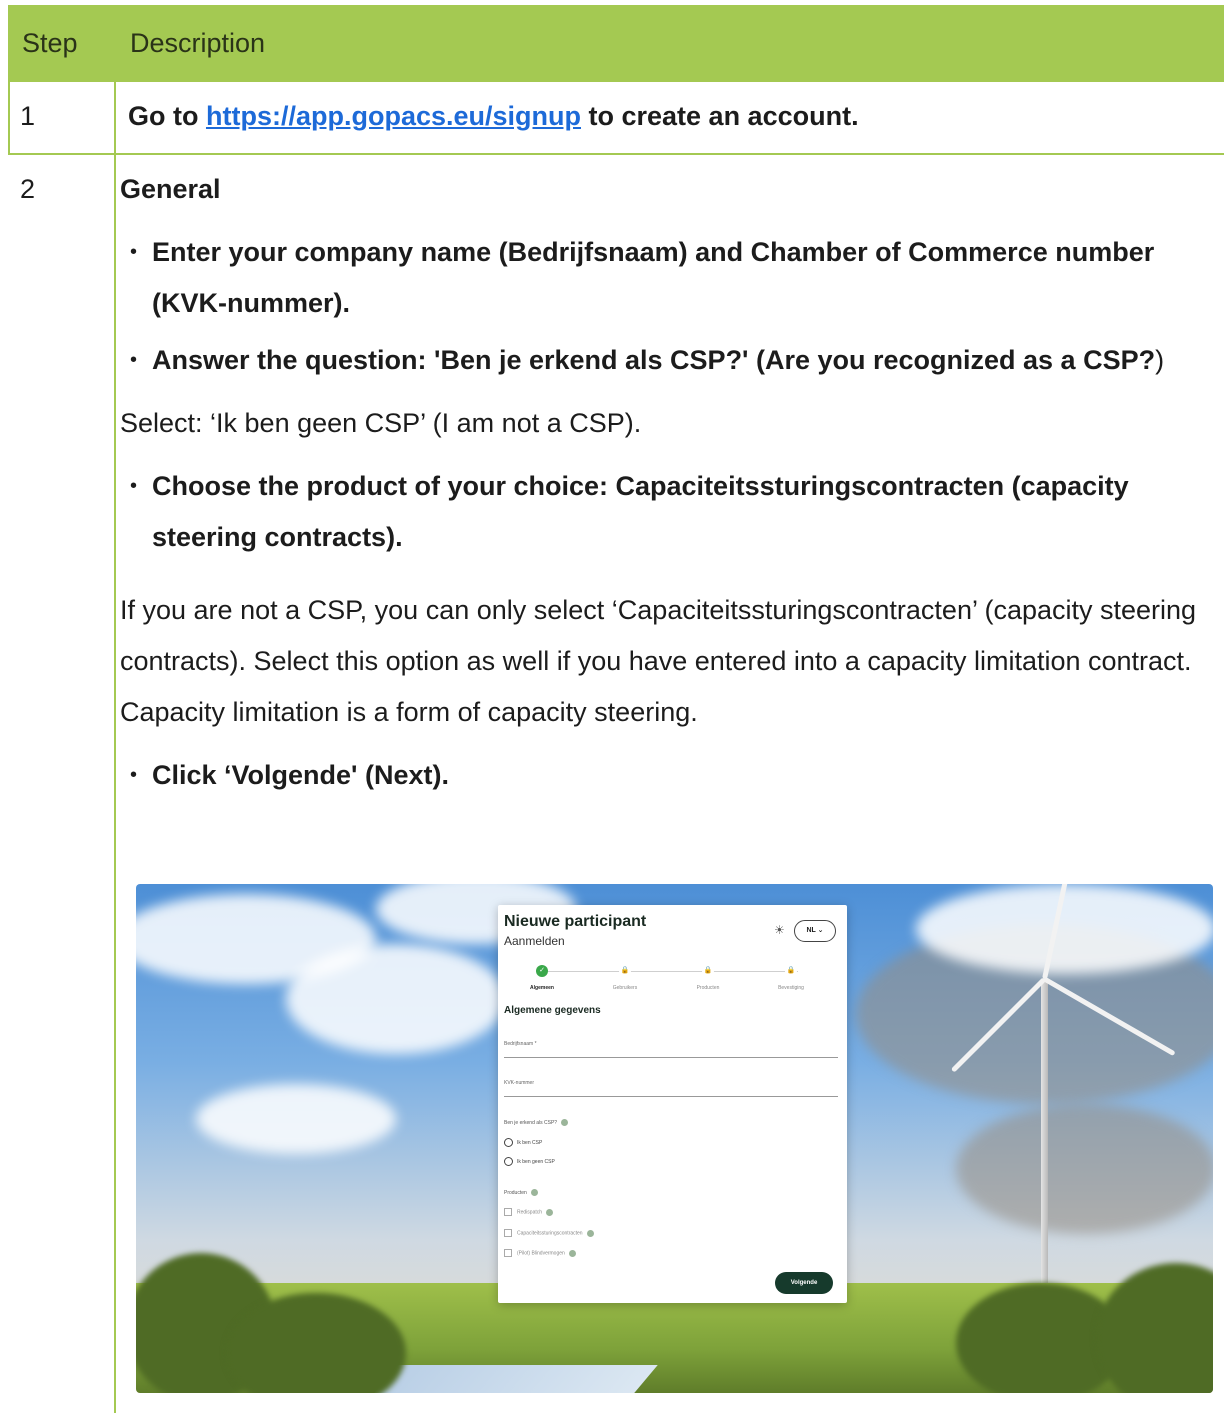 The height and width of the screenshot is (1413, 1224). I want to click on products-label-text: Producten, so click(515, 1192).